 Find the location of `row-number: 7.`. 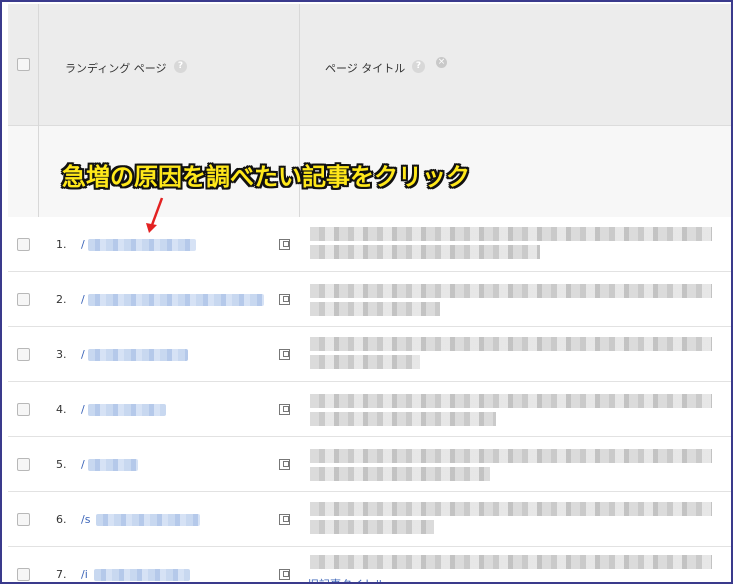

row-number: 7. is located at coordinates (61, 574).